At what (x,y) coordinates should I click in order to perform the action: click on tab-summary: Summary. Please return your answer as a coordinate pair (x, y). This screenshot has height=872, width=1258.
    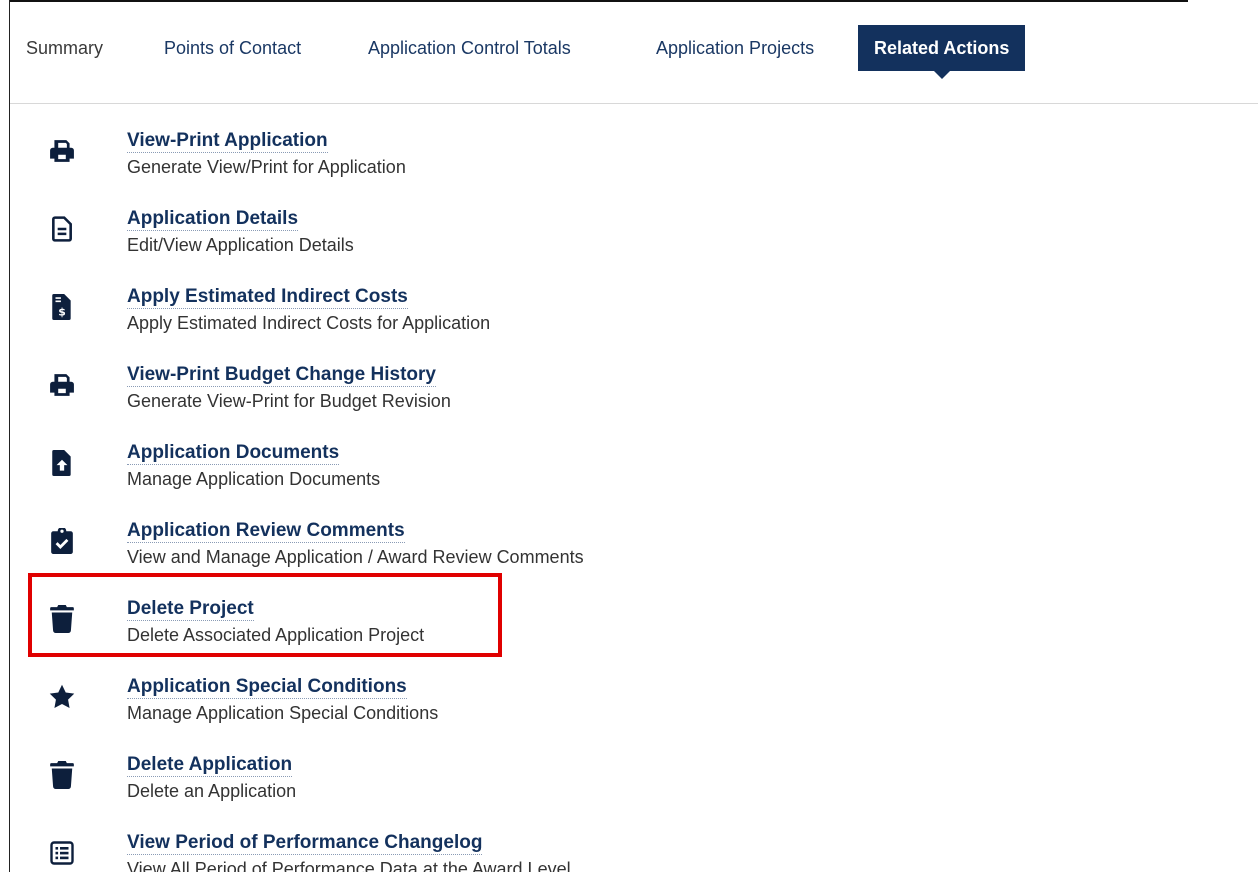
    Looking at the image, I should click on (64, 48).